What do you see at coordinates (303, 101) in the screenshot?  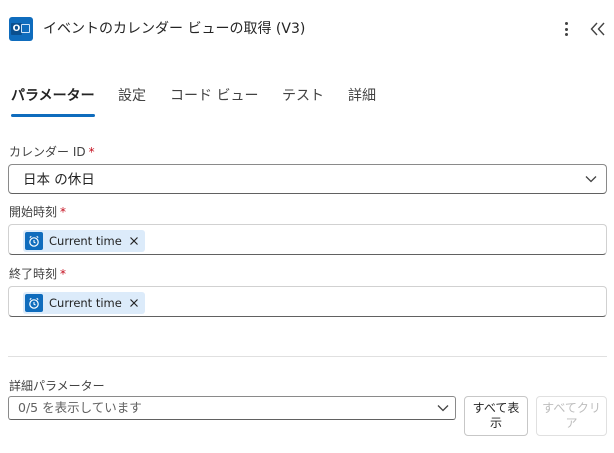 I see `tab-test: テスト` at bounding box center [303, 101].